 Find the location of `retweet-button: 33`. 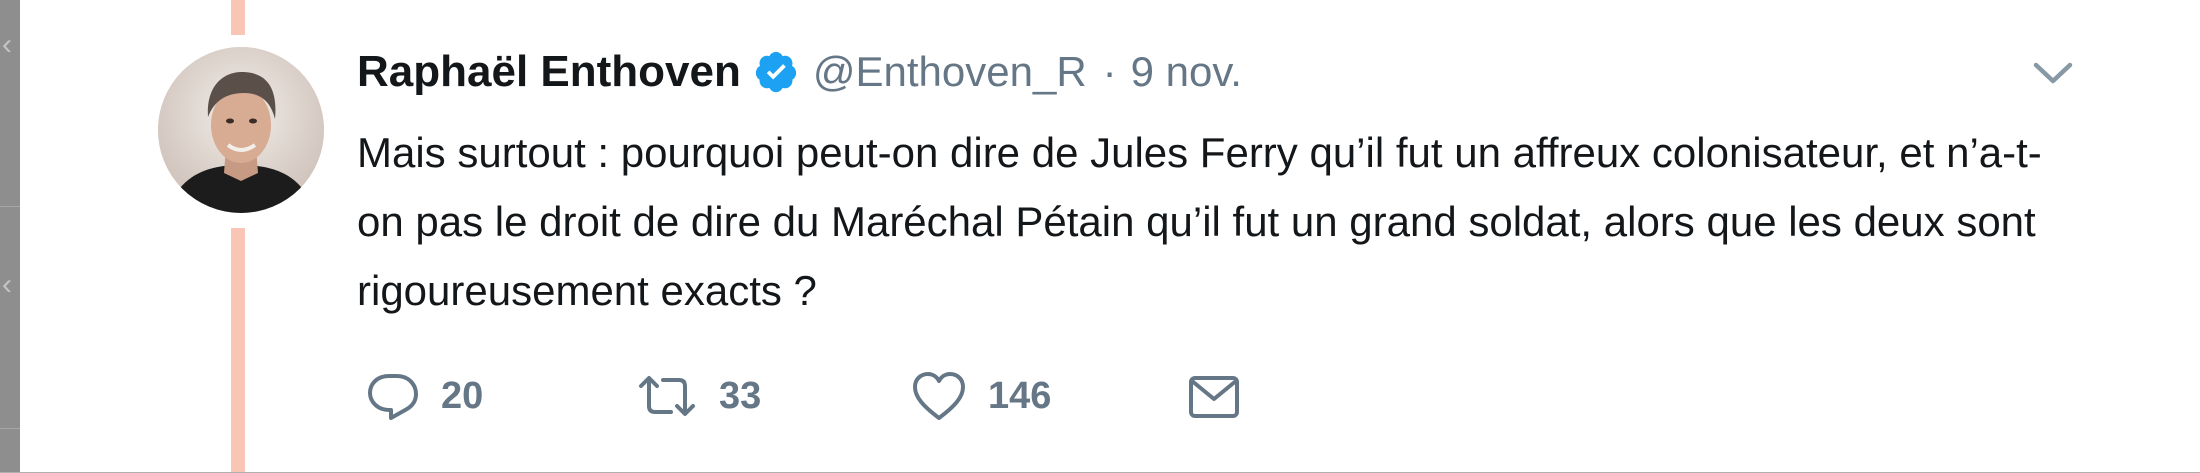

retweet-button: 33 is located at coordinates (772, 396).